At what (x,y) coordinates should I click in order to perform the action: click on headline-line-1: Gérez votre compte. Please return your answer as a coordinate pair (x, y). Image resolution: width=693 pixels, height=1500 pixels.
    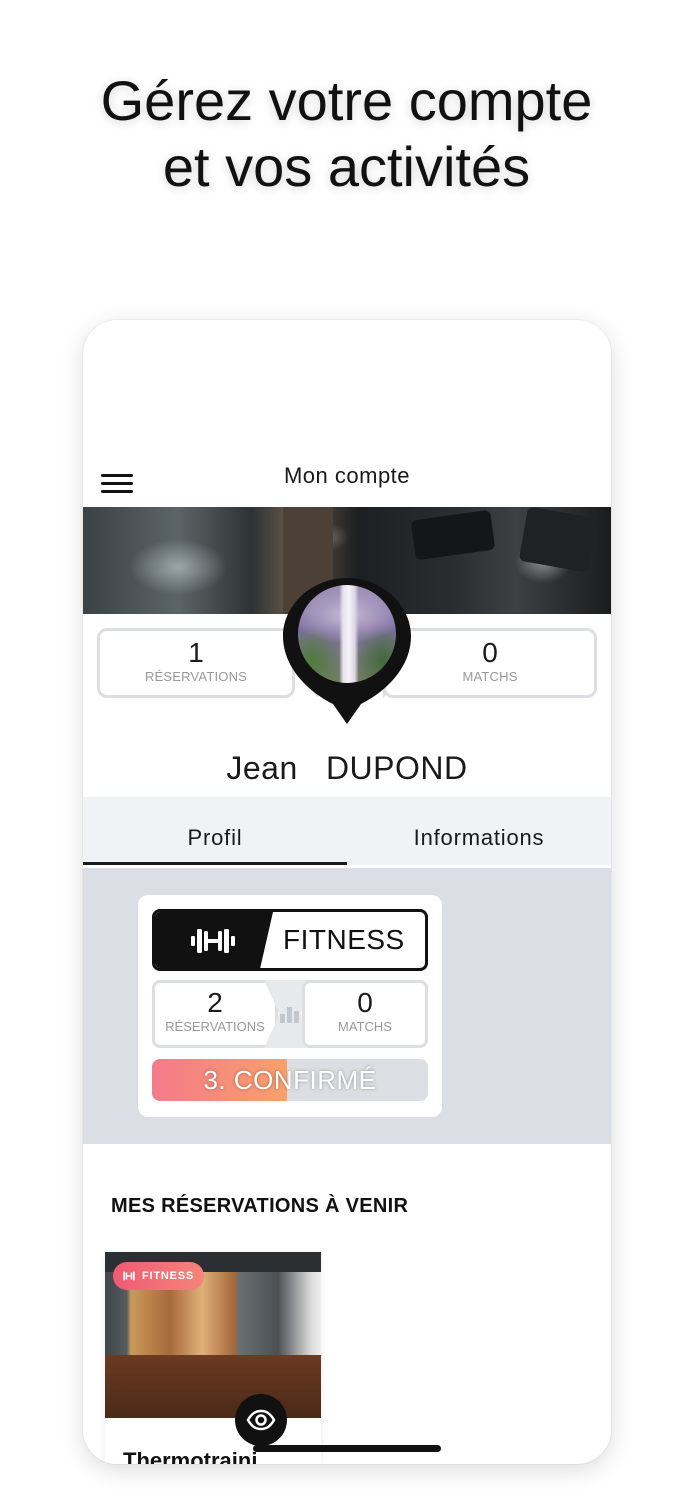
    Looking at the image, I should click on (346, 100).